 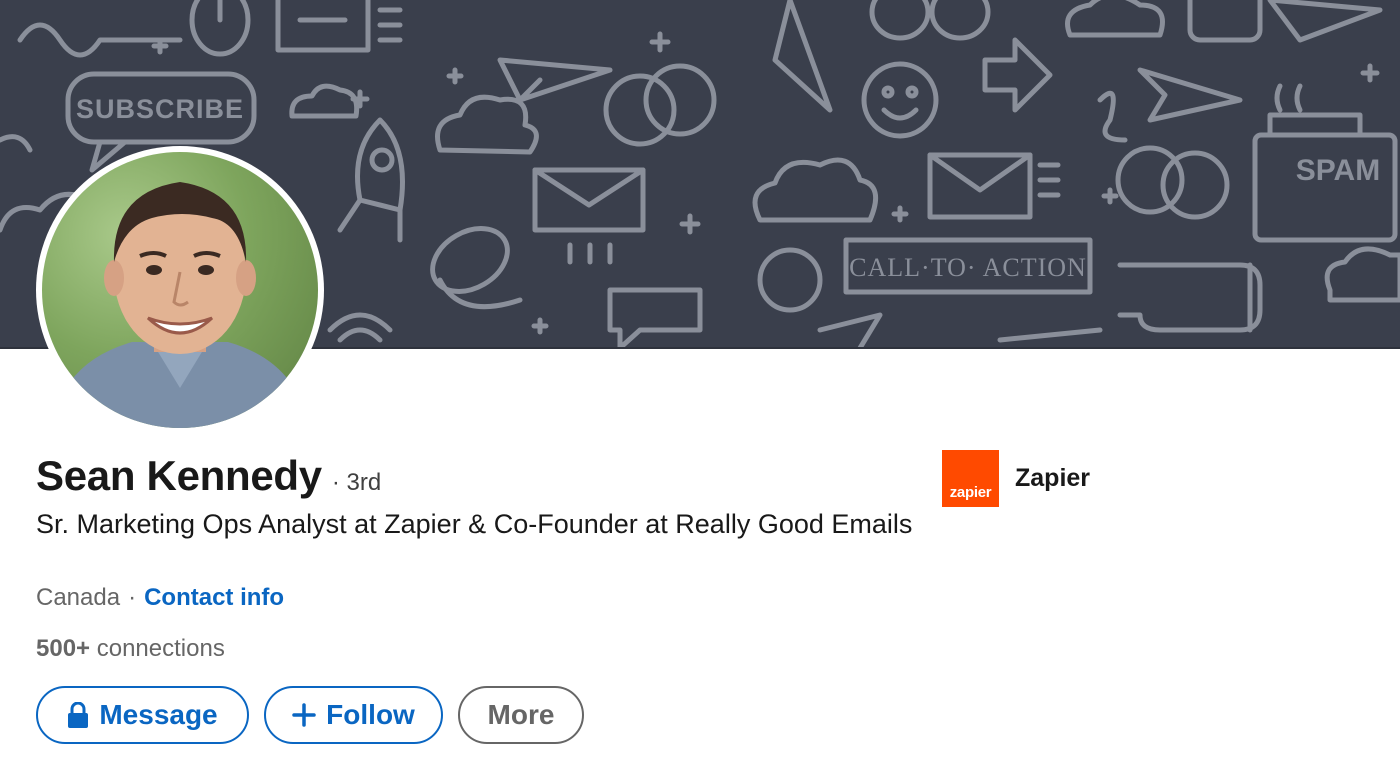 I want to click on location-row: Canada · Contact info, so click(x=160, y=598).